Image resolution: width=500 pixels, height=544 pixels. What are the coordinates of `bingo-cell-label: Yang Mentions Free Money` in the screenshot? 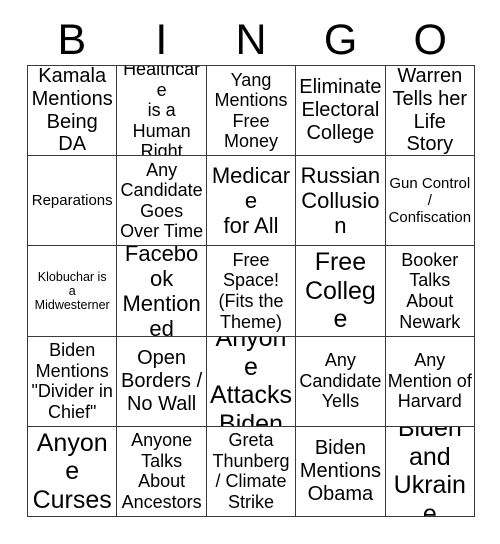 It's located at (251, 110).